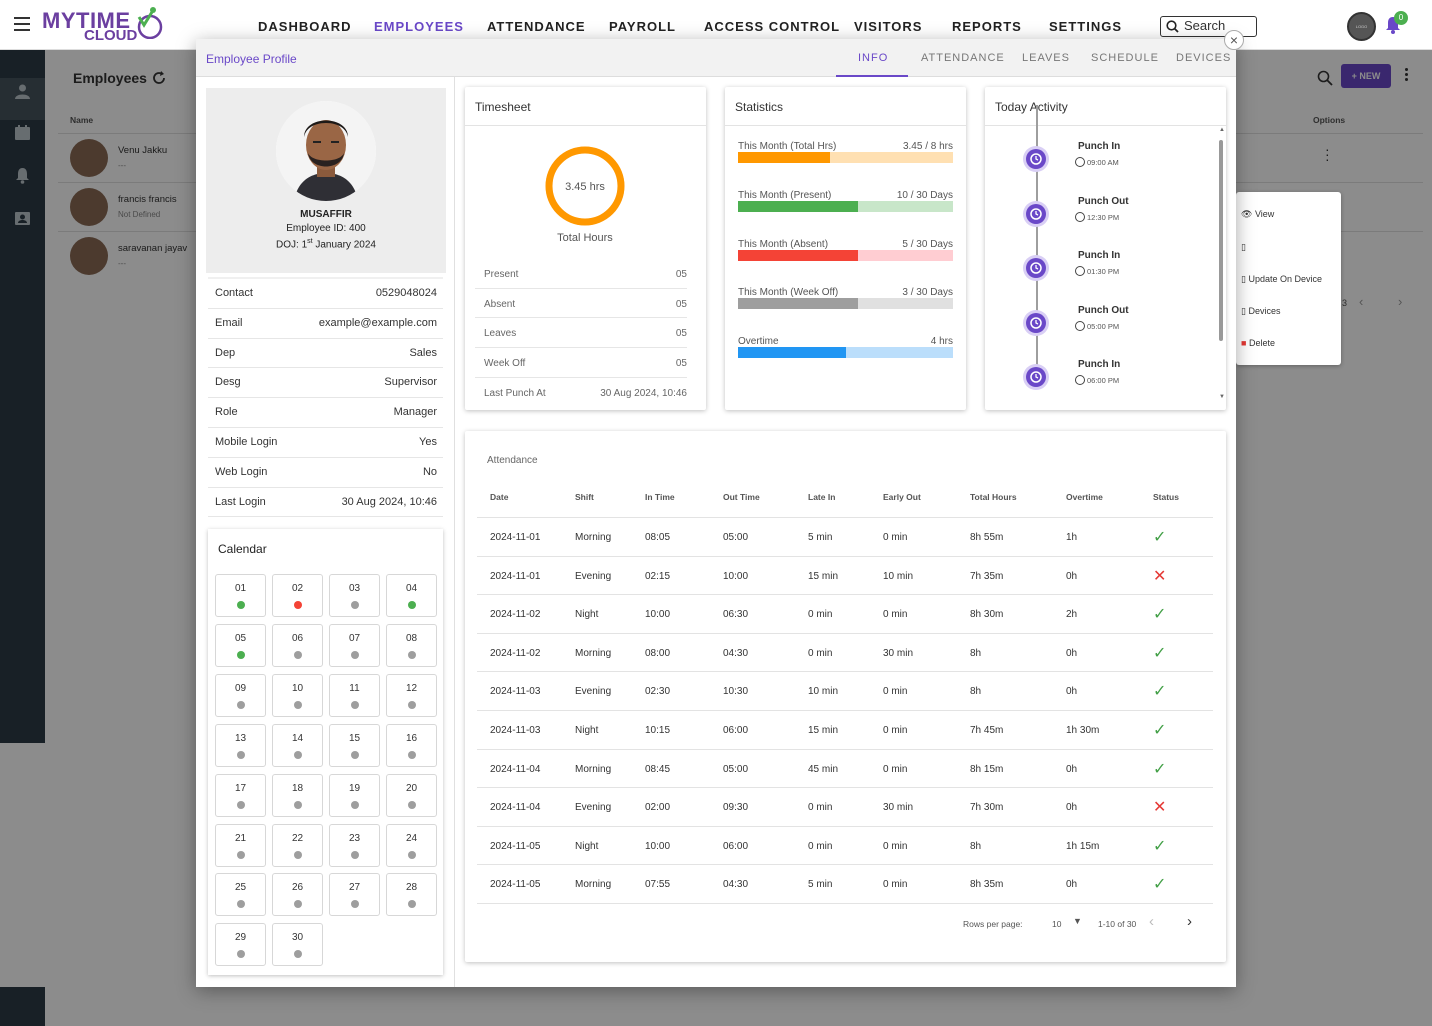  What do you see at coordinates (246, 441) in the screenshot?
I see `detail-label: Mobile Login` at bounding box center [246, 441].